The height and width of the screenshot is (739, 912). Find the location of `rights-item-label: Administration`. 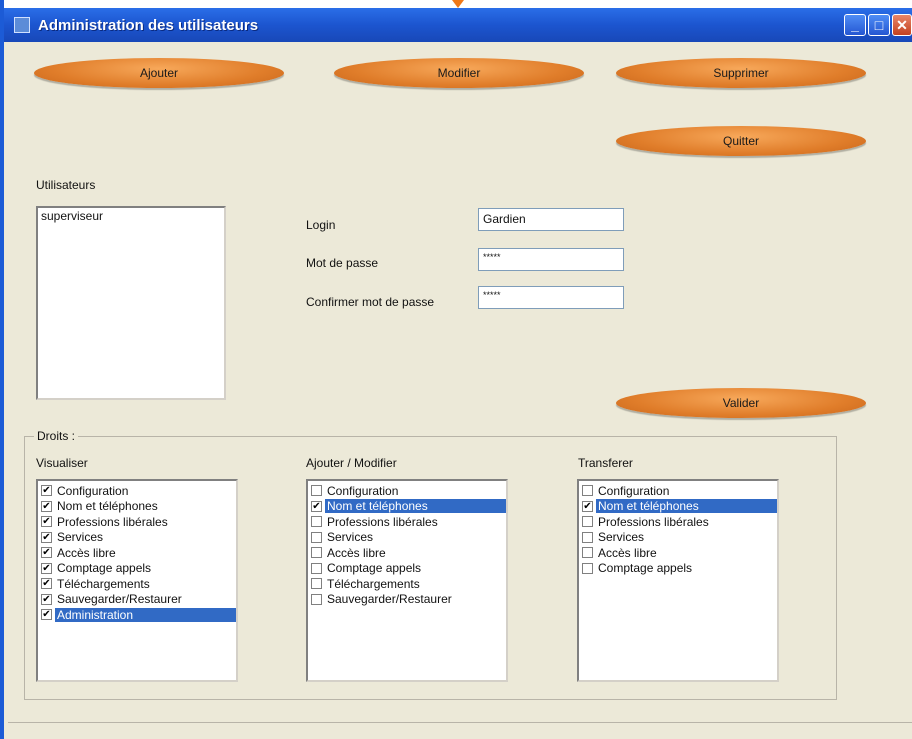

rights-item-label: Administration is located at coordinates (145, 614).